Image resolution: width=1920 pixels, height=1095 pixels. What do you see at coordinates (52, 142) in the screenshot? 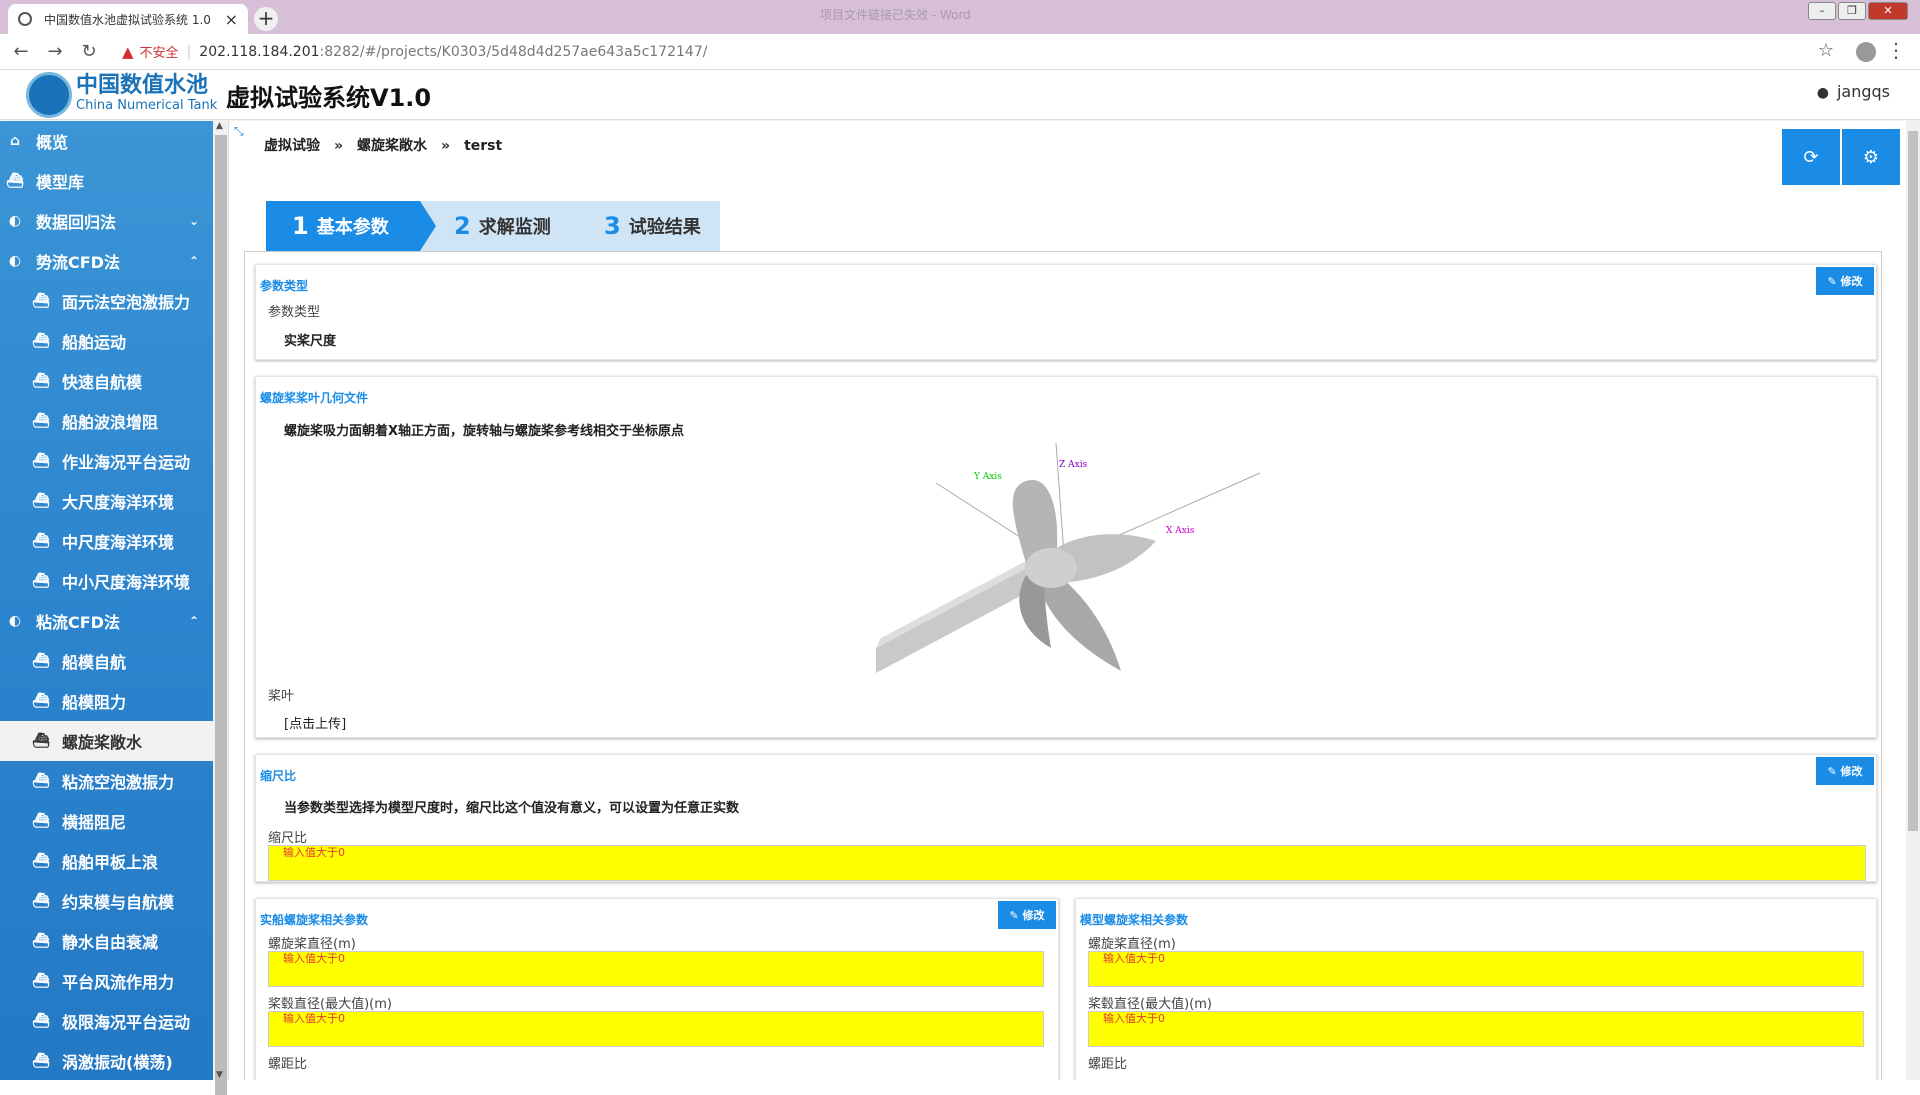
I see `sidebar-item-label: 概览` at bounding box center [52, 142].